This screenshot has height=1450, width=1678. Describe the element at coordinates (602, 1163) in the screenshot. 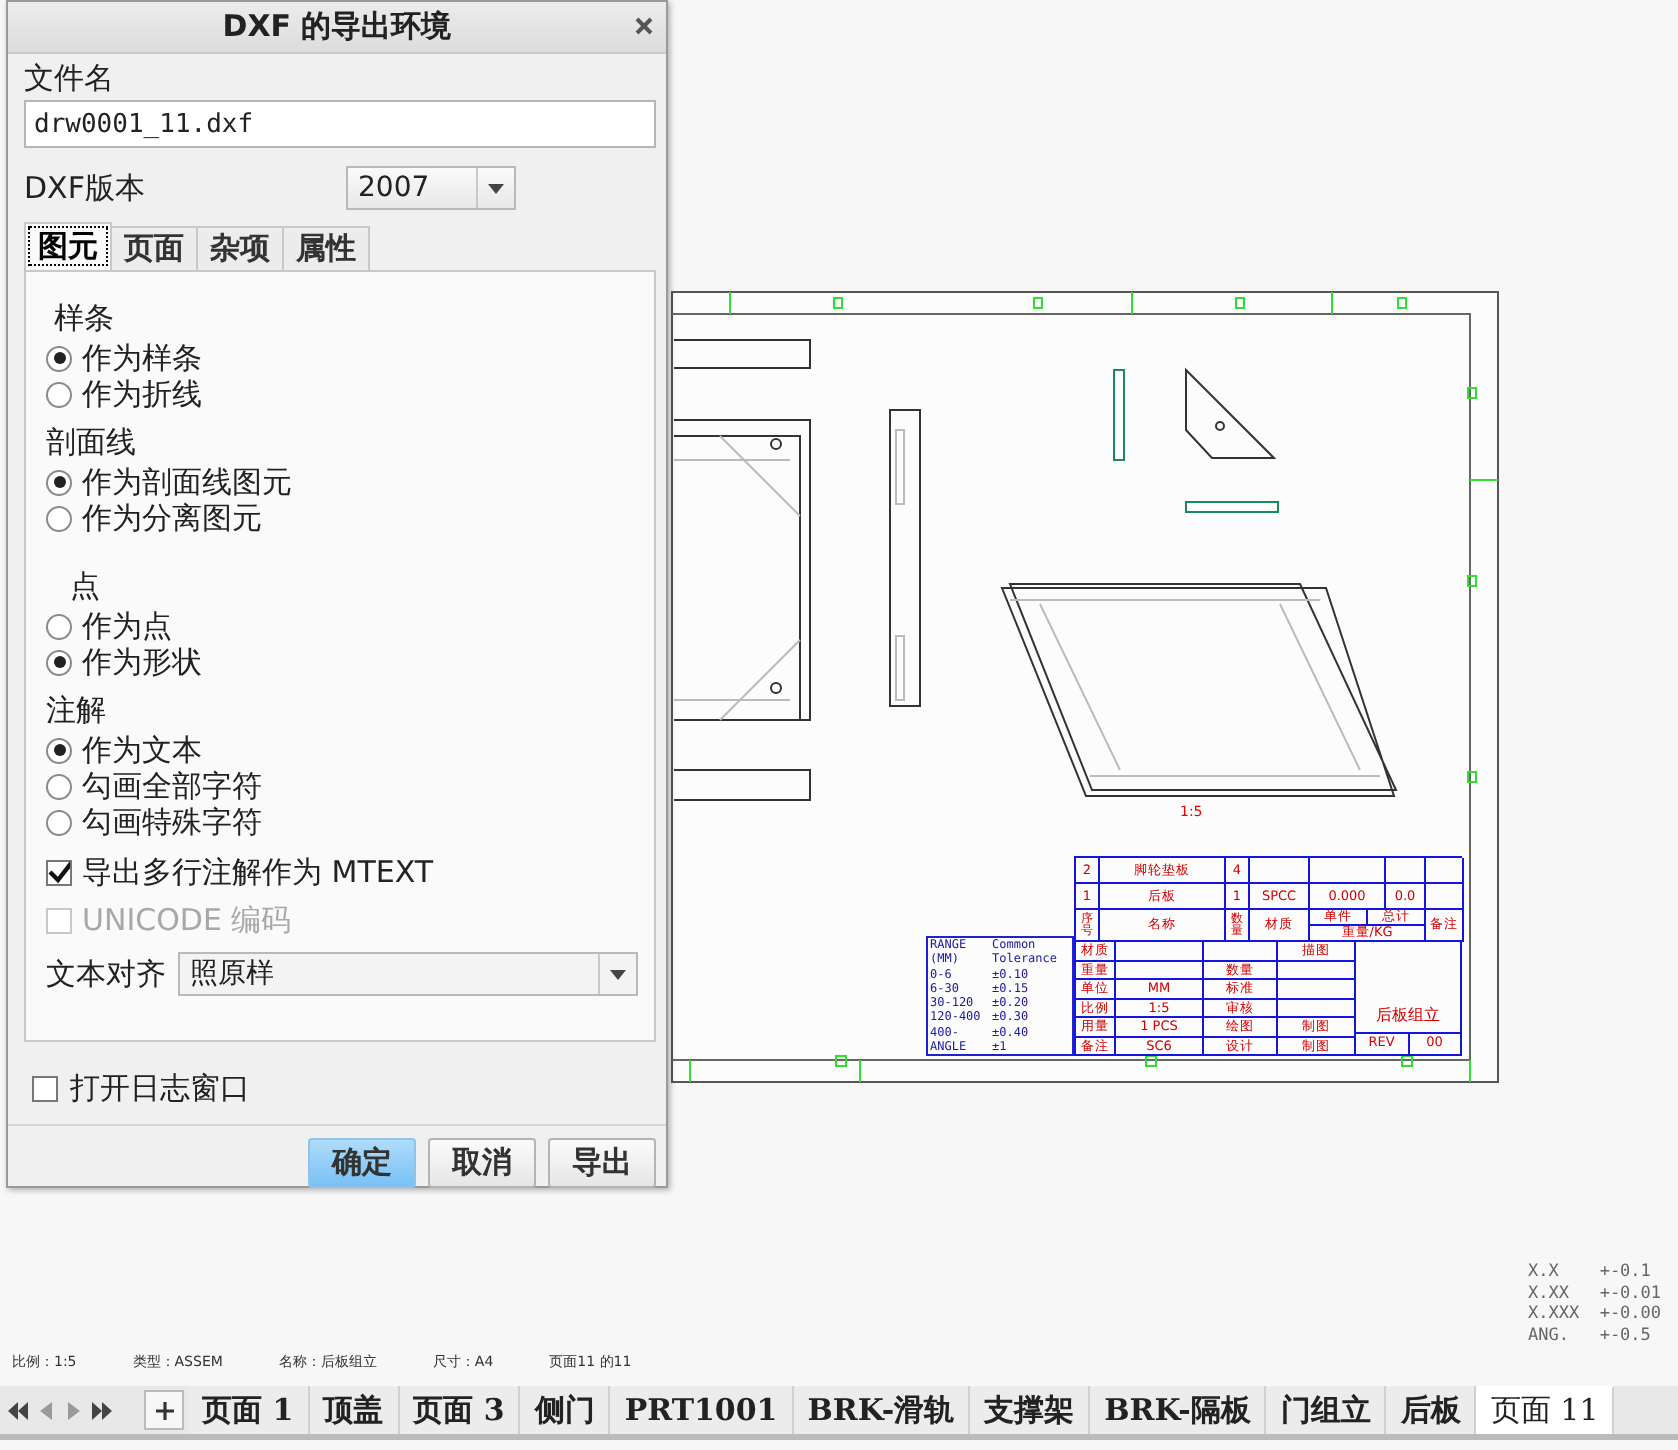

I see `dialog-button: 导出` at that location.